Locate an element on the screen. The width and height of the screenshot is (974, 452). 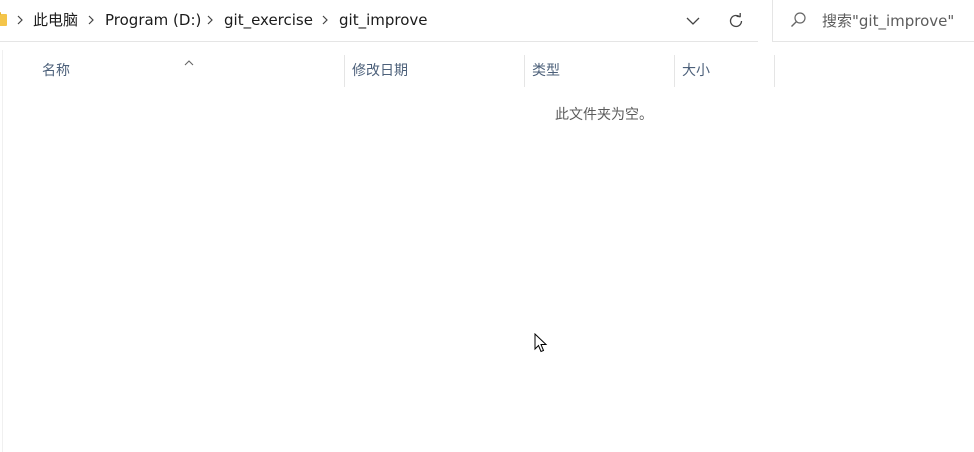
column-header-size: 大小 is located at coordinates (696, 71).